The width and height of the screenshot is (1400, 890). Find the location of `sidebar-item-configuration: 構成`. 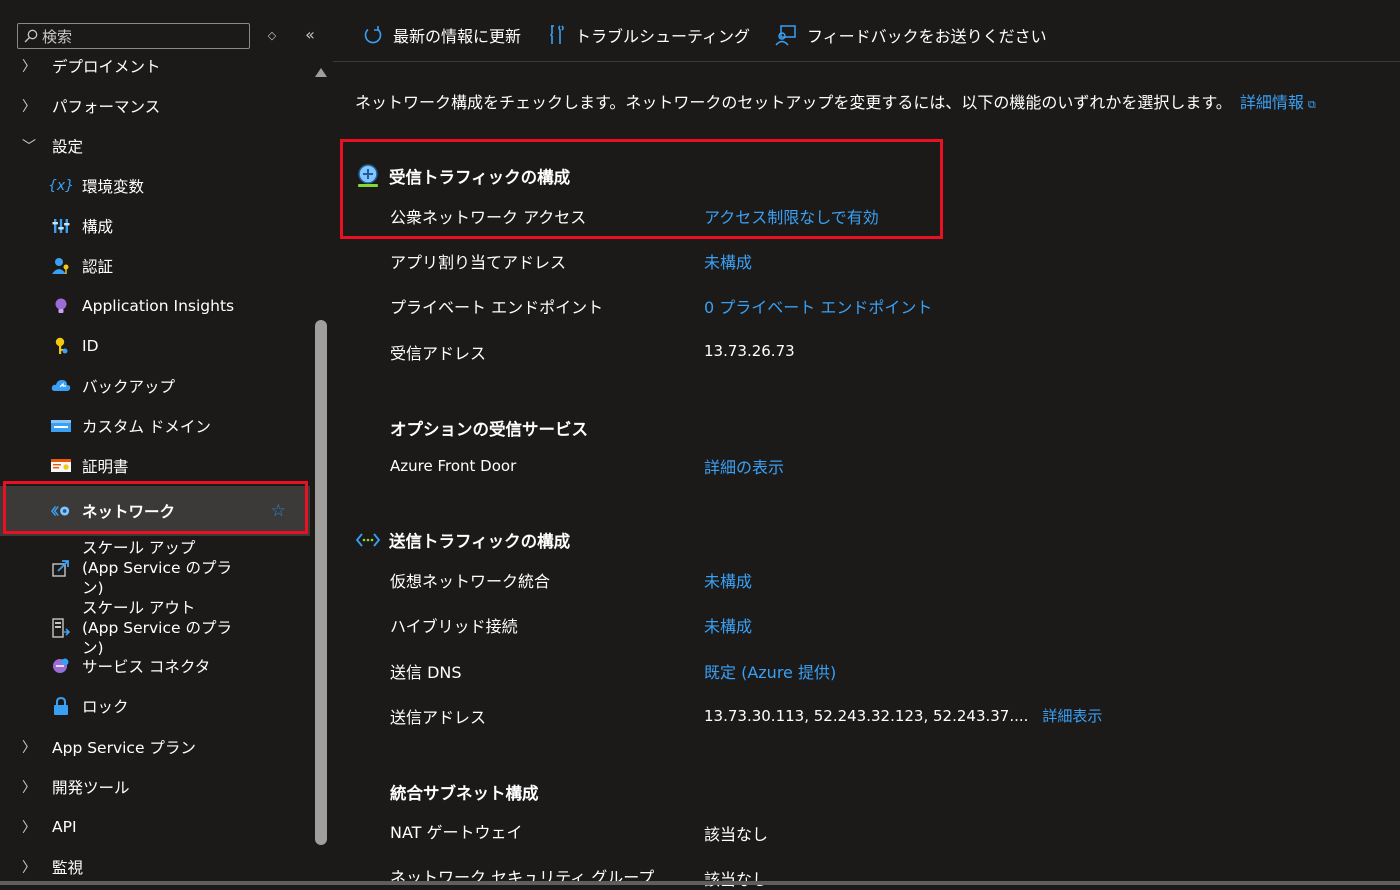

sidebar-item-configuration: 構成 is located at coordinates (155, 226).